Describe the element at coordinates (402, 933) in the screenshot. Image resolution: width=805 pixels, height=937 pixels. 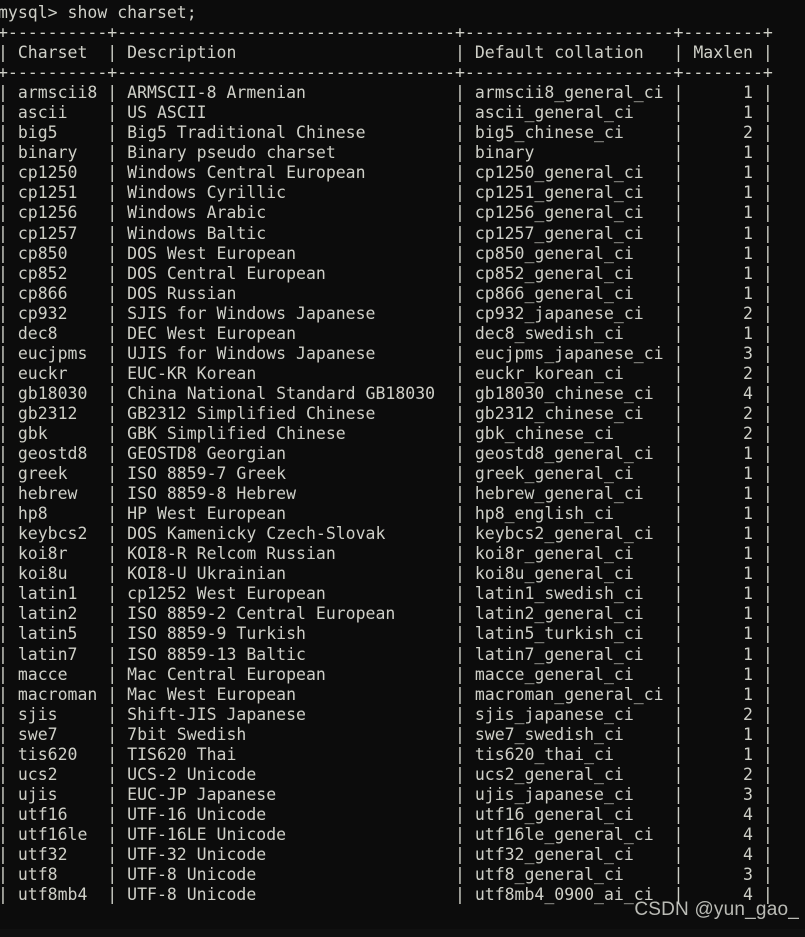
I see `bottom-edge-strip` at that location.